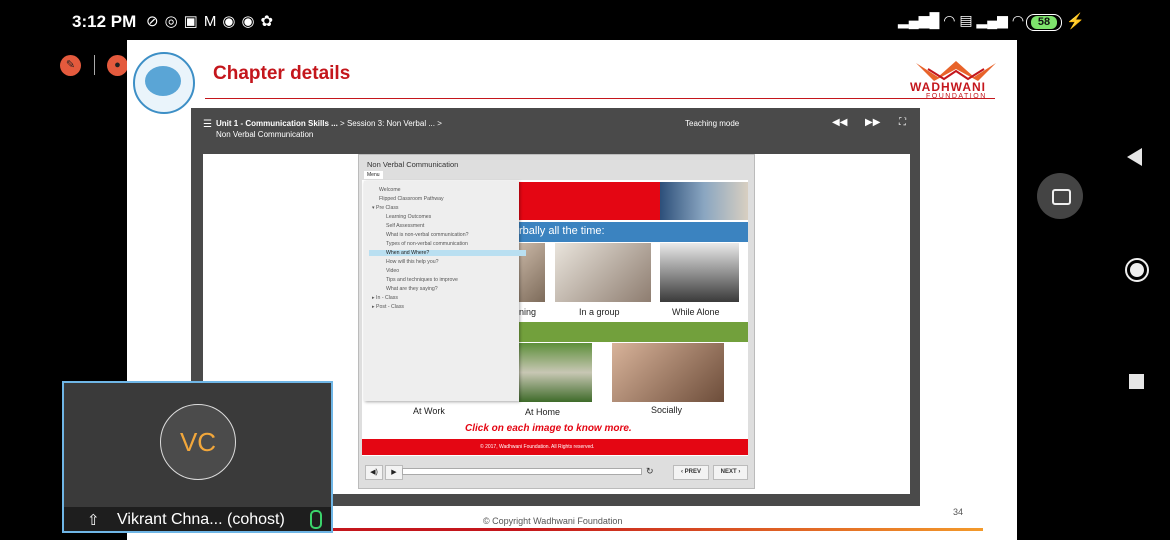 The image size is (1170, 540). What do you see at coordinates (411, 199) in the screenshot?
I see `menu-item: Flipped Classroom Pathway` at bounding box center [411, 199].